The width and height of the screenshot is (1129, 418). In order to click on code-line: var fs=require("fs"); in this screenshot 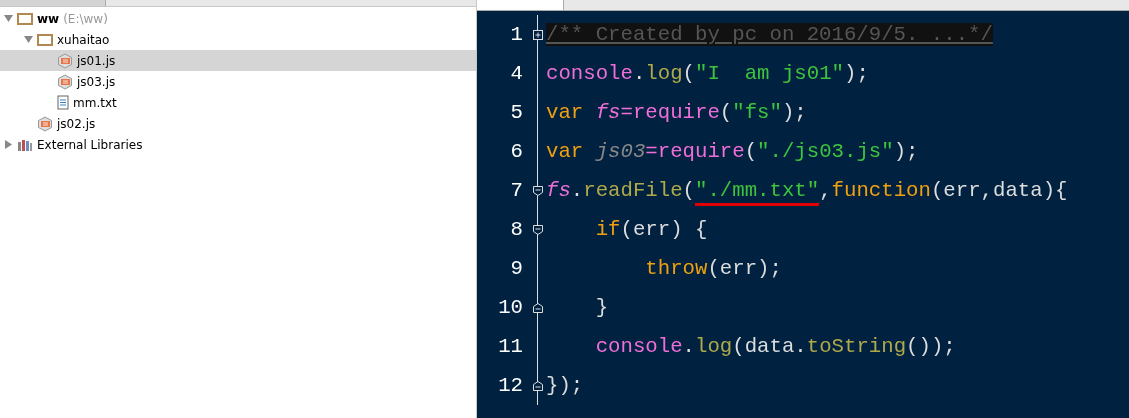, I will do `click(676, 112)`.